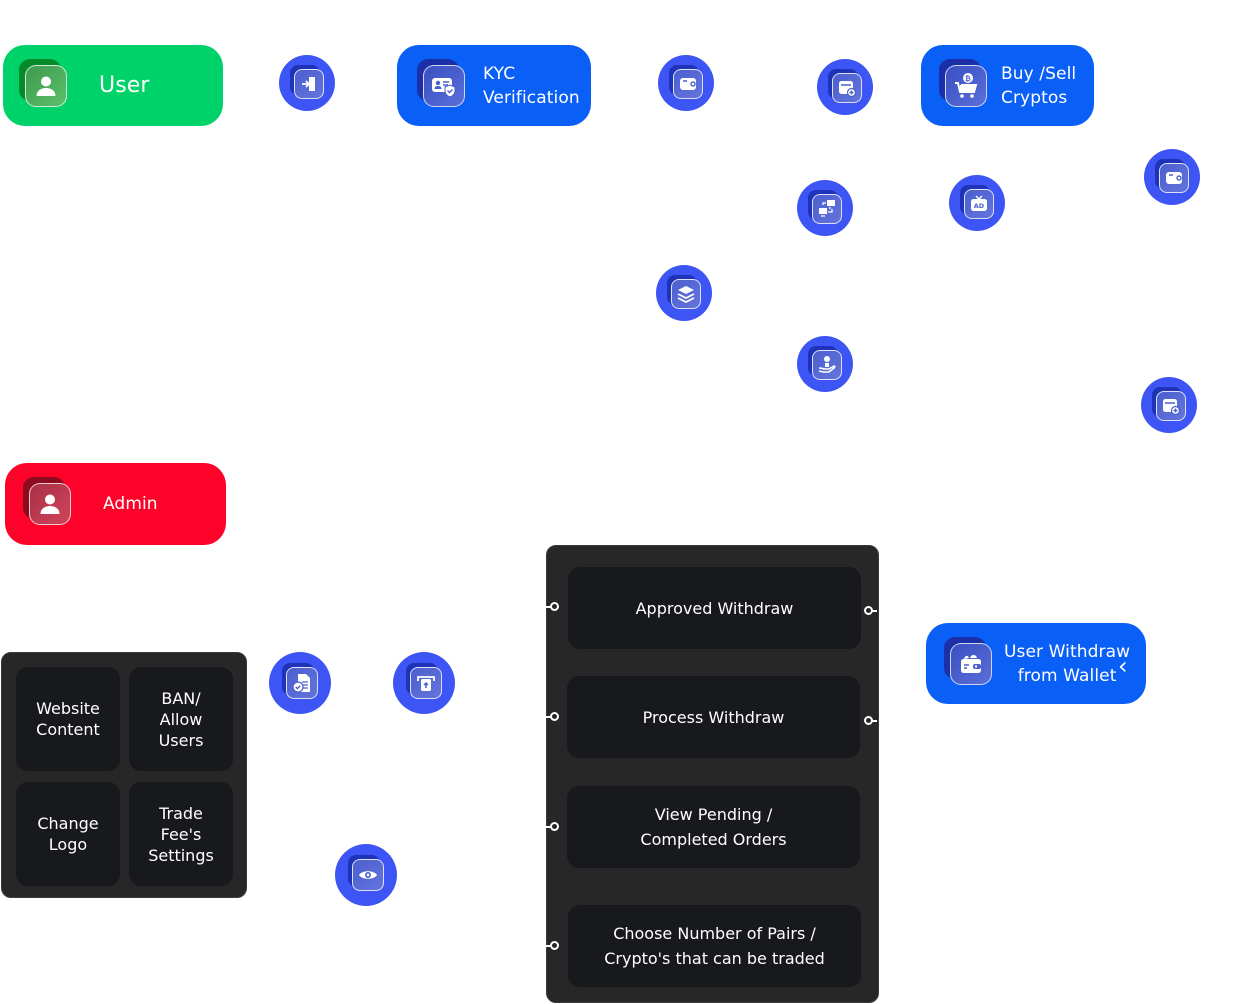 The height and width of the screenshot is (1004, 1234). I want to click on atm-withdraw-icon, so click(426, 683).